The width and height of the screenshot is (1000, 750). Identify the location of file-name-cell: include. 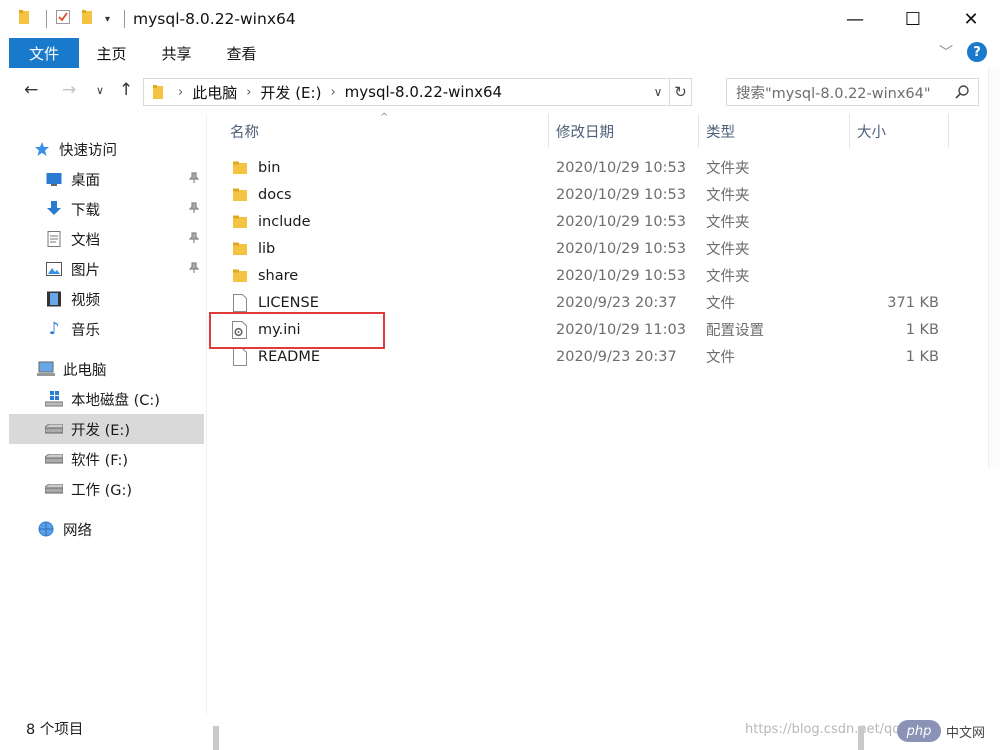
(271, 221).